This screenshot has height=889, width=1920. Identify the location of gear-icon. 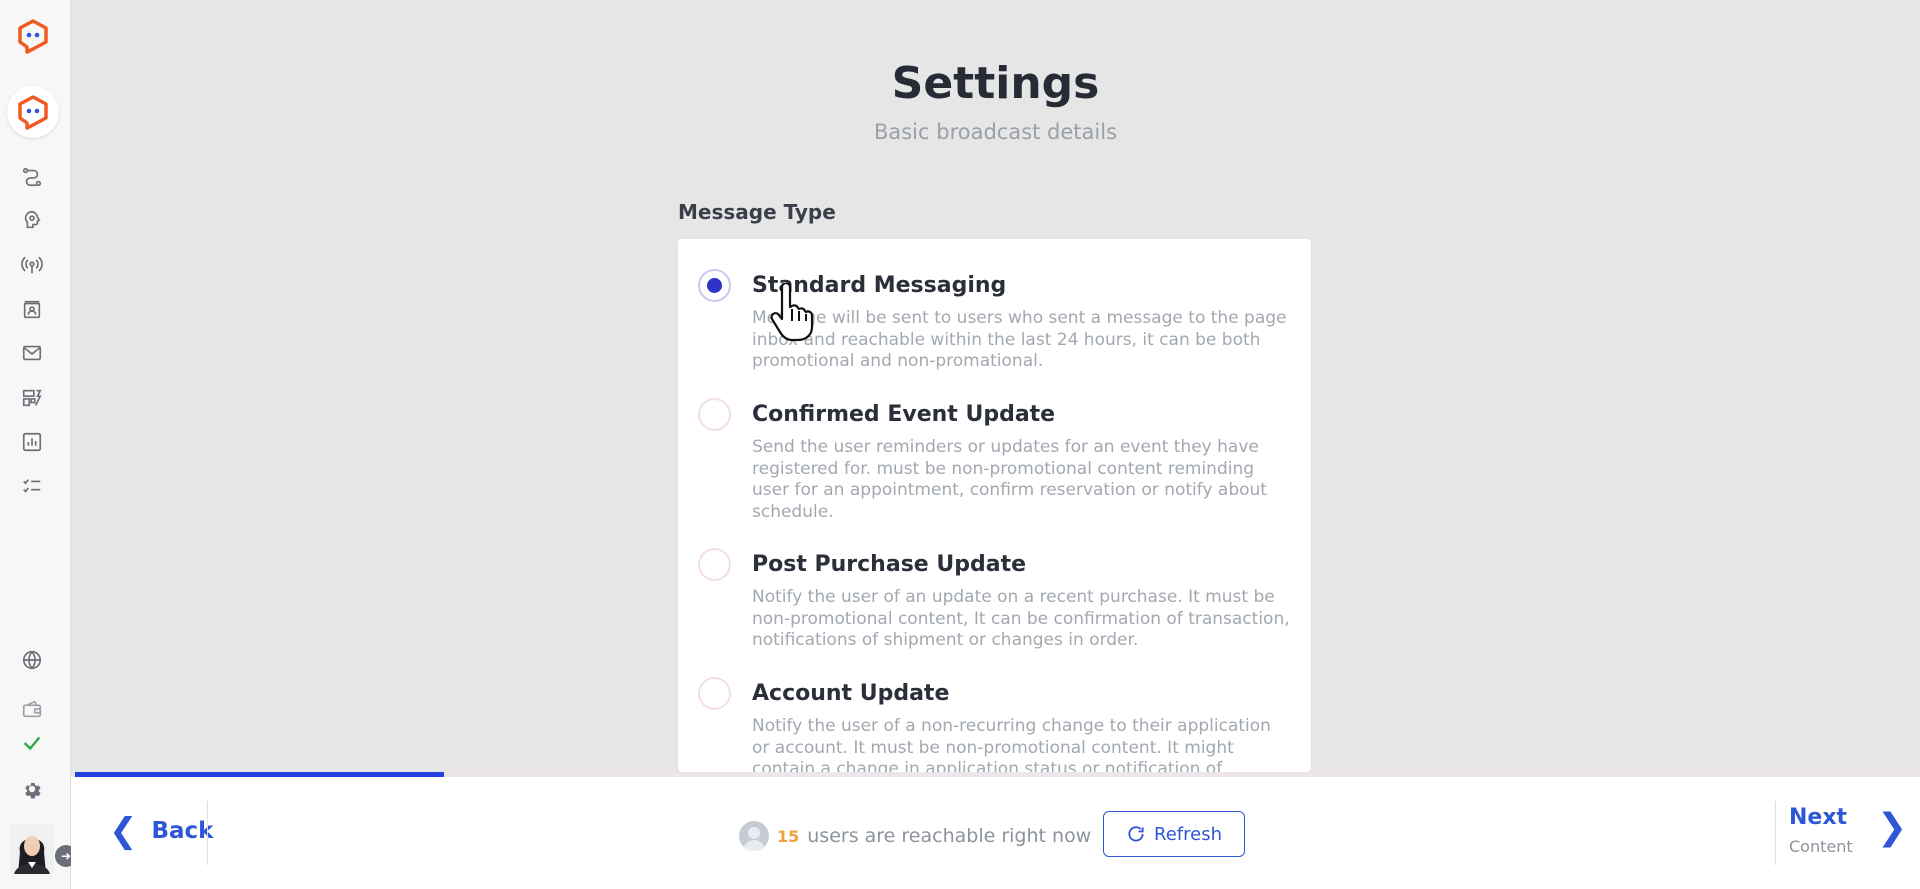
(32, 789).